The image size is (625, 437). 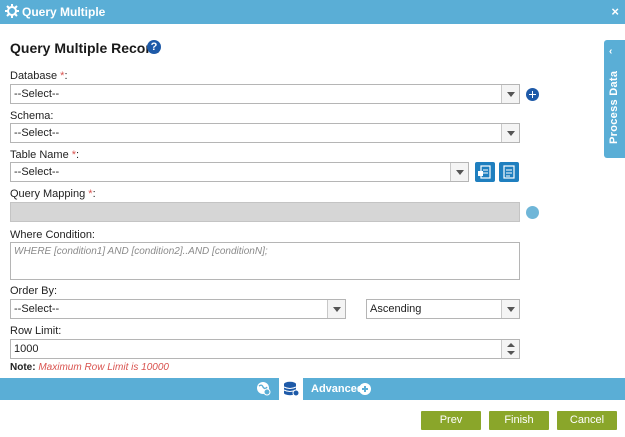 I want to click on schema-select: --Select--, so click(x=265, y=133).